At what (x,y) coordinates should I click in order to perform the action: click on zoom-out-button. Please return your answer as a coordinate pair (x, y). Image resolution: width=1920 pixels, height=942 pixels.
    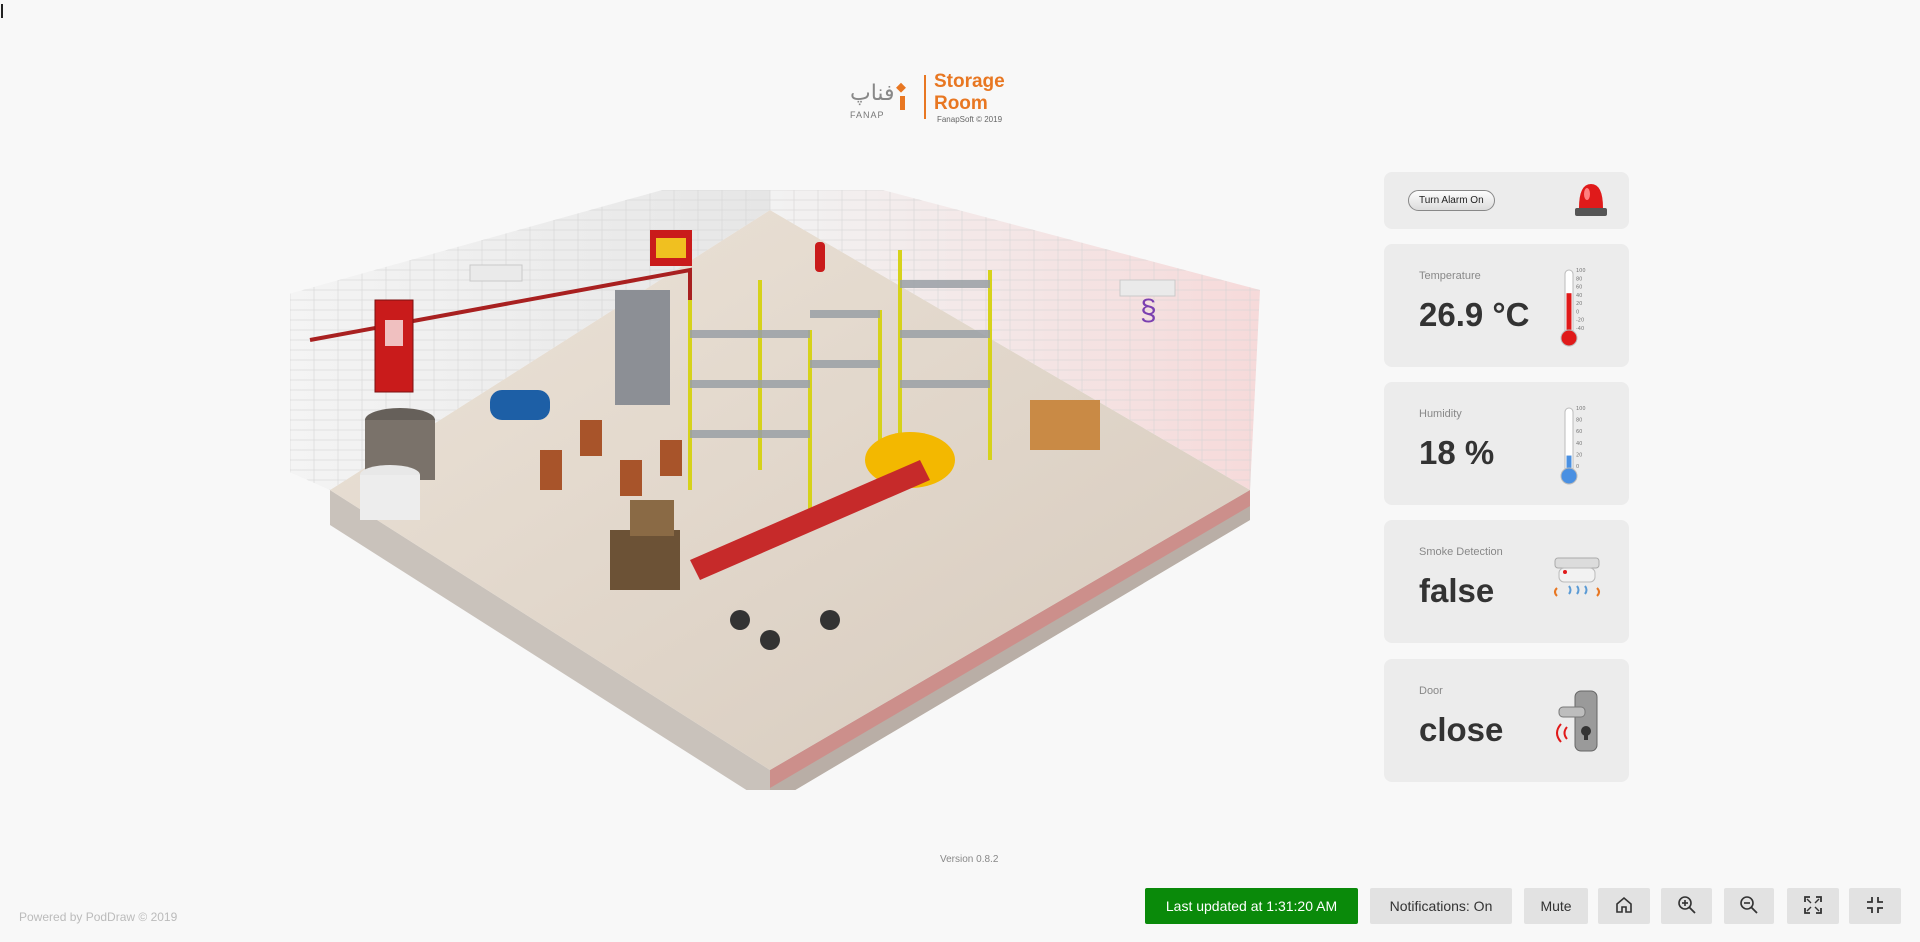
    Looking at the image, I should click on (1749, 906).